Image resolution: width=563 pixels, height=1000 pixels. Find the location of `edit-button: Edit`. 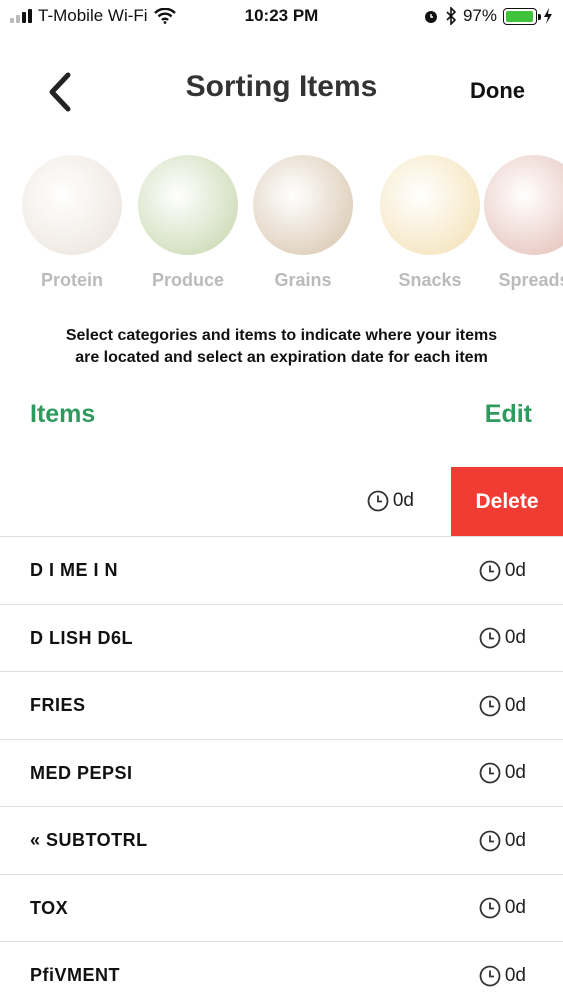

edit-button: Edit is located at coordinates (508, 414).